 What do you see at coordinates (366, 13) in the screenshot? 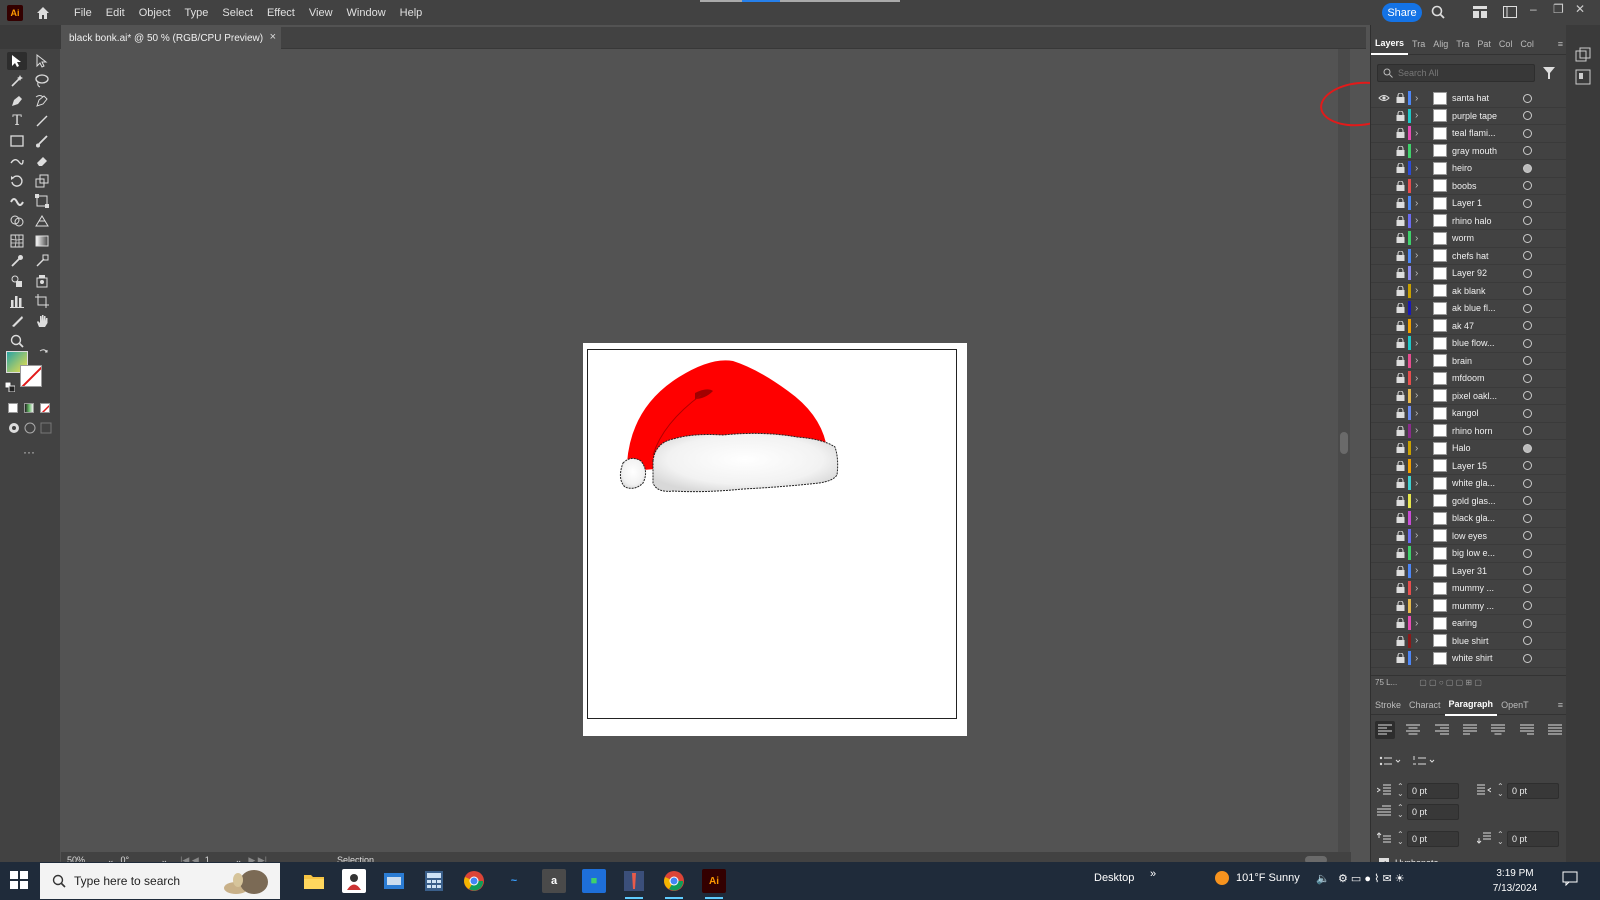
I see `menu-window: Window` at bounding box center [366, 13].